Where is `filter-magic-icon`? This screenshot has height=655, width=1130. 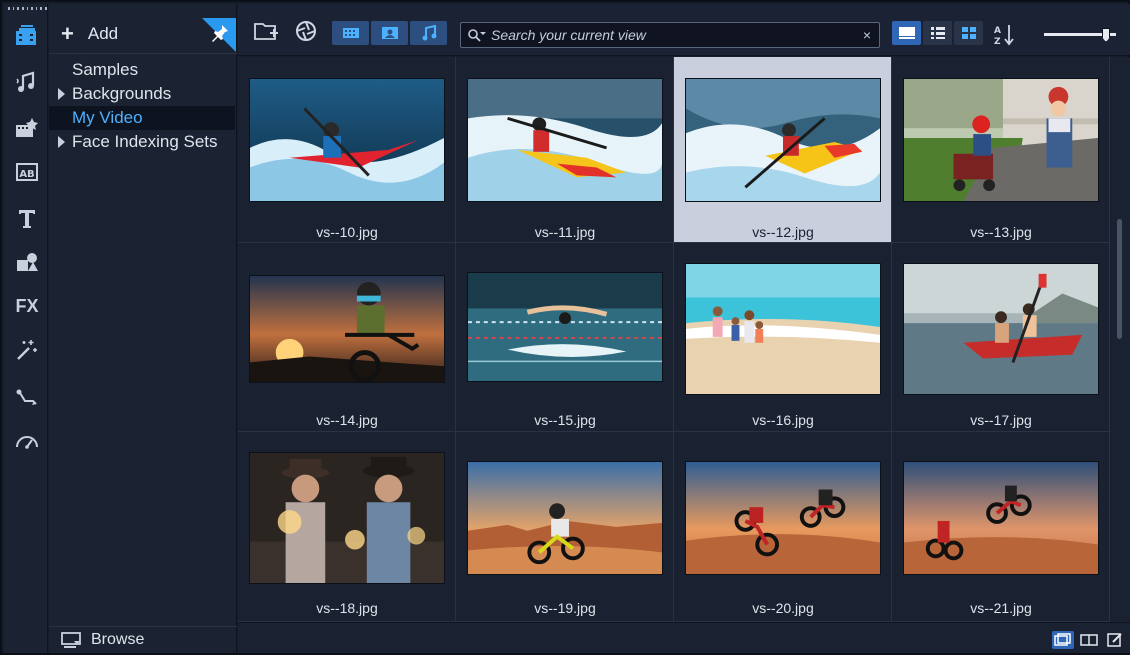 filter-magic-icon is located at coordinates (27, 350).